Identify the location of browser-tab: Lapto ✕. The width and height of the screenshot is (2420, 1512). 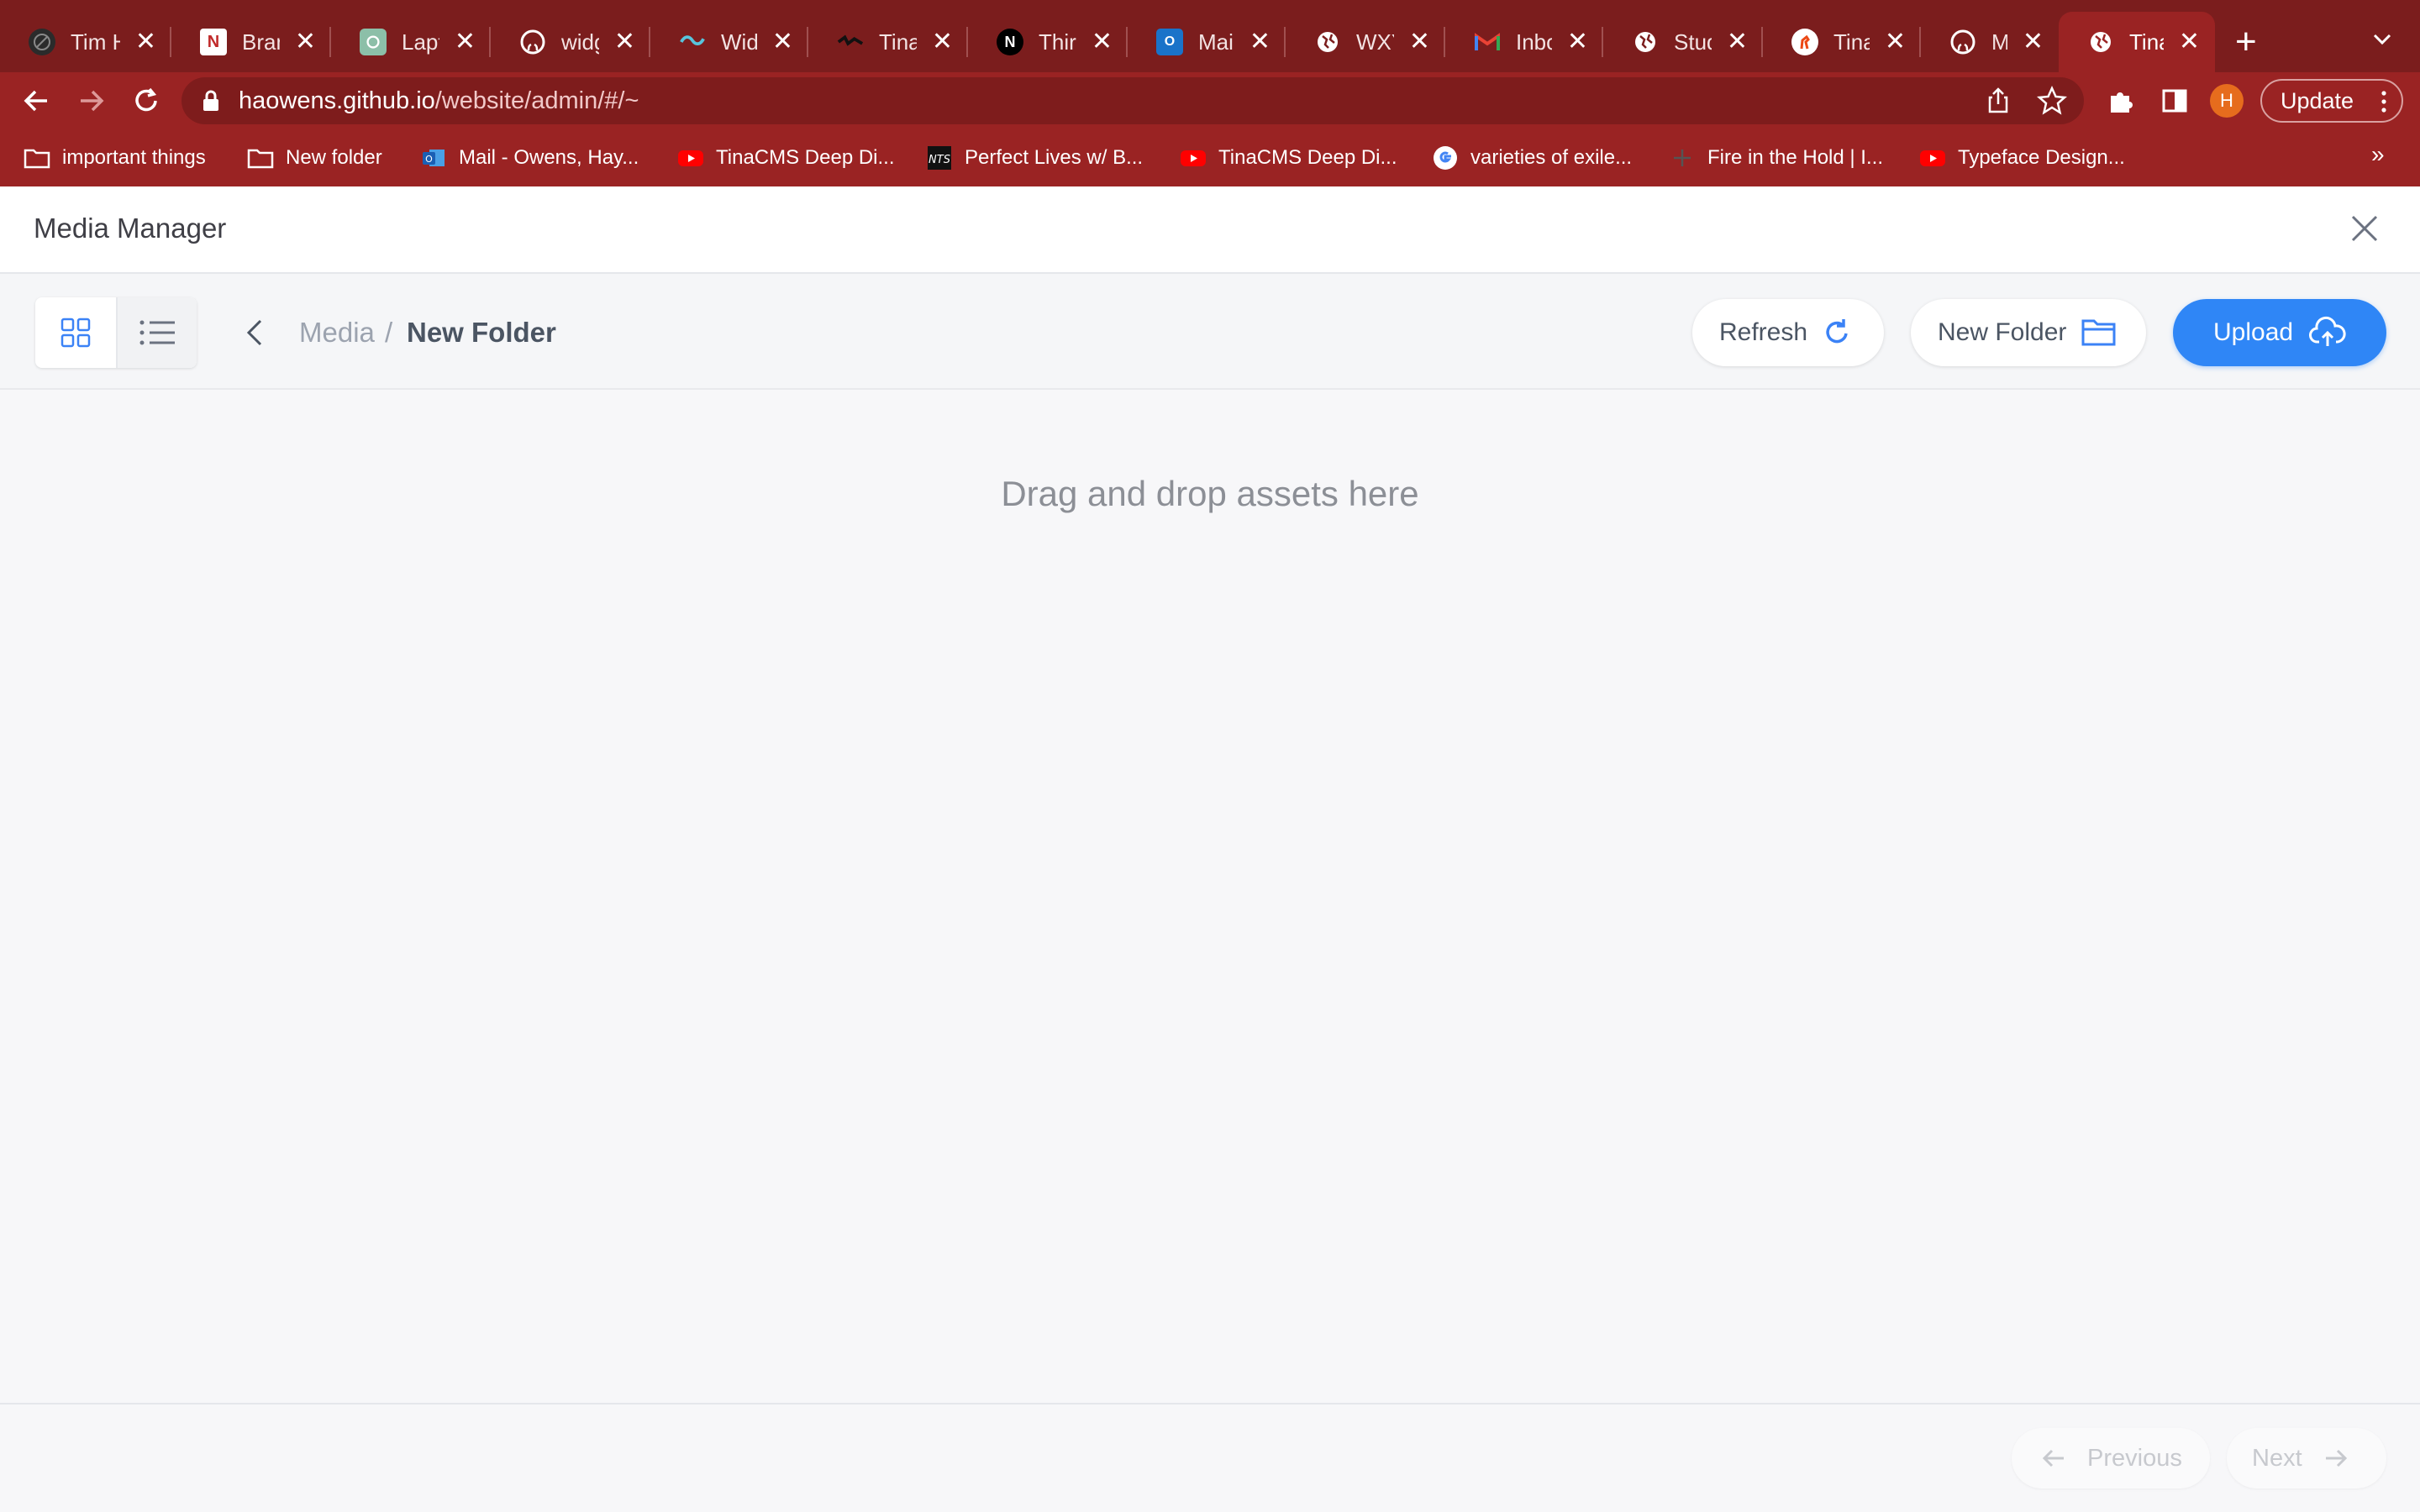
(411, 42).